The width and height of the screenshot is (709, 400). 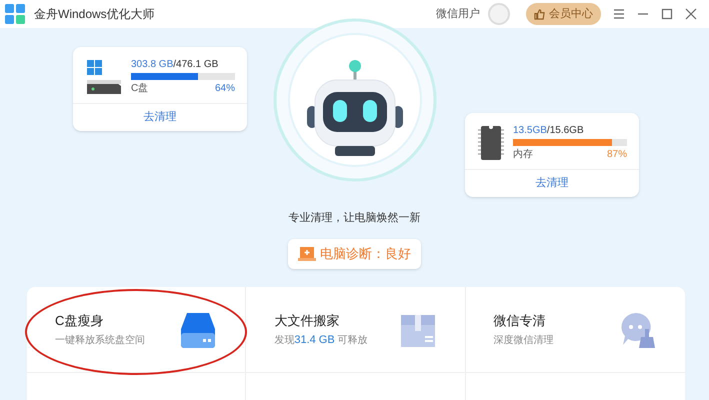 I want to click on tool-title: C盘瘦身, so click(x=79, y=321).